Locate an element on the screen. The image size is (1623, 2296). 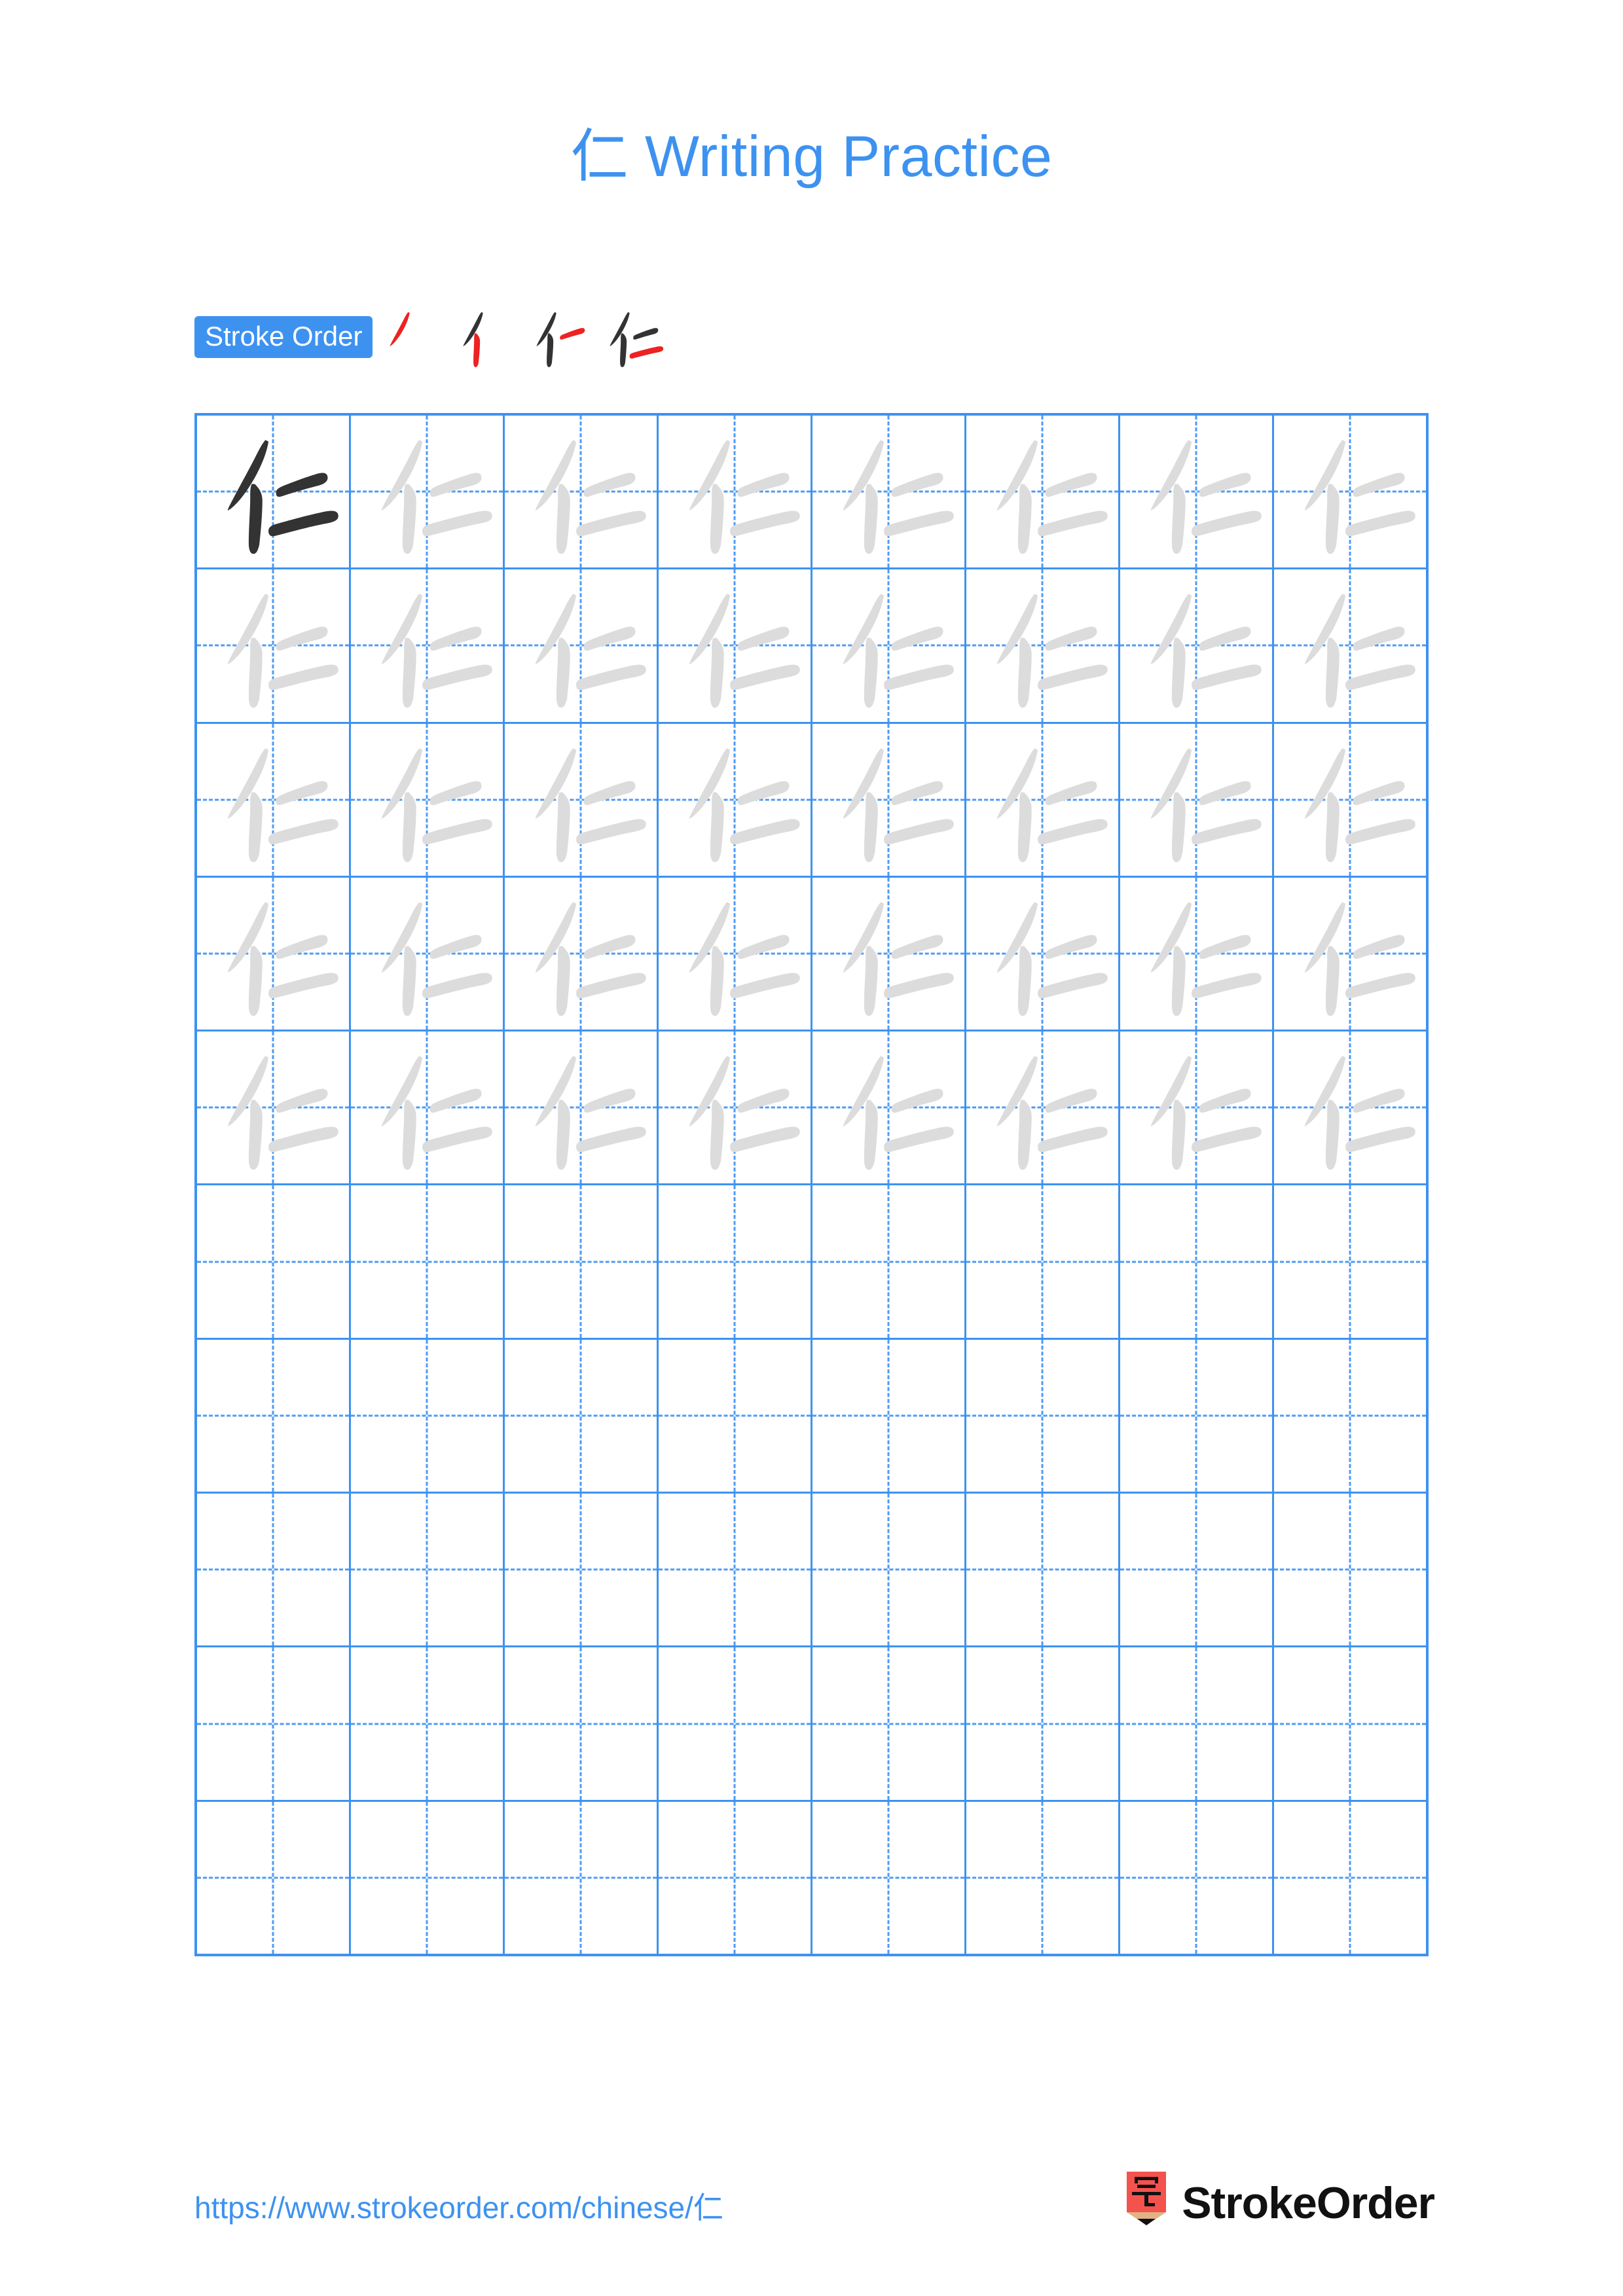
grid-cell-model is located at coordinates (274, 492).